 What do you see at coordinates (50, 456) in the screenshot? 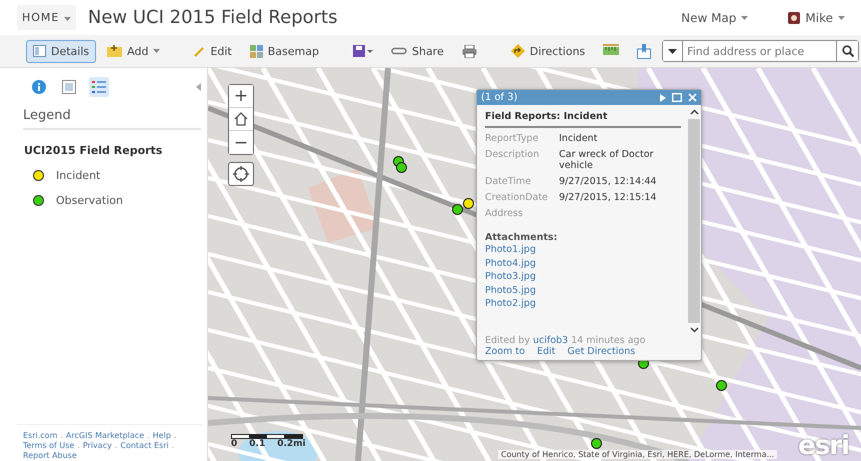
I see `footer-link: Report Abuse` at bounding box center [50, 456].